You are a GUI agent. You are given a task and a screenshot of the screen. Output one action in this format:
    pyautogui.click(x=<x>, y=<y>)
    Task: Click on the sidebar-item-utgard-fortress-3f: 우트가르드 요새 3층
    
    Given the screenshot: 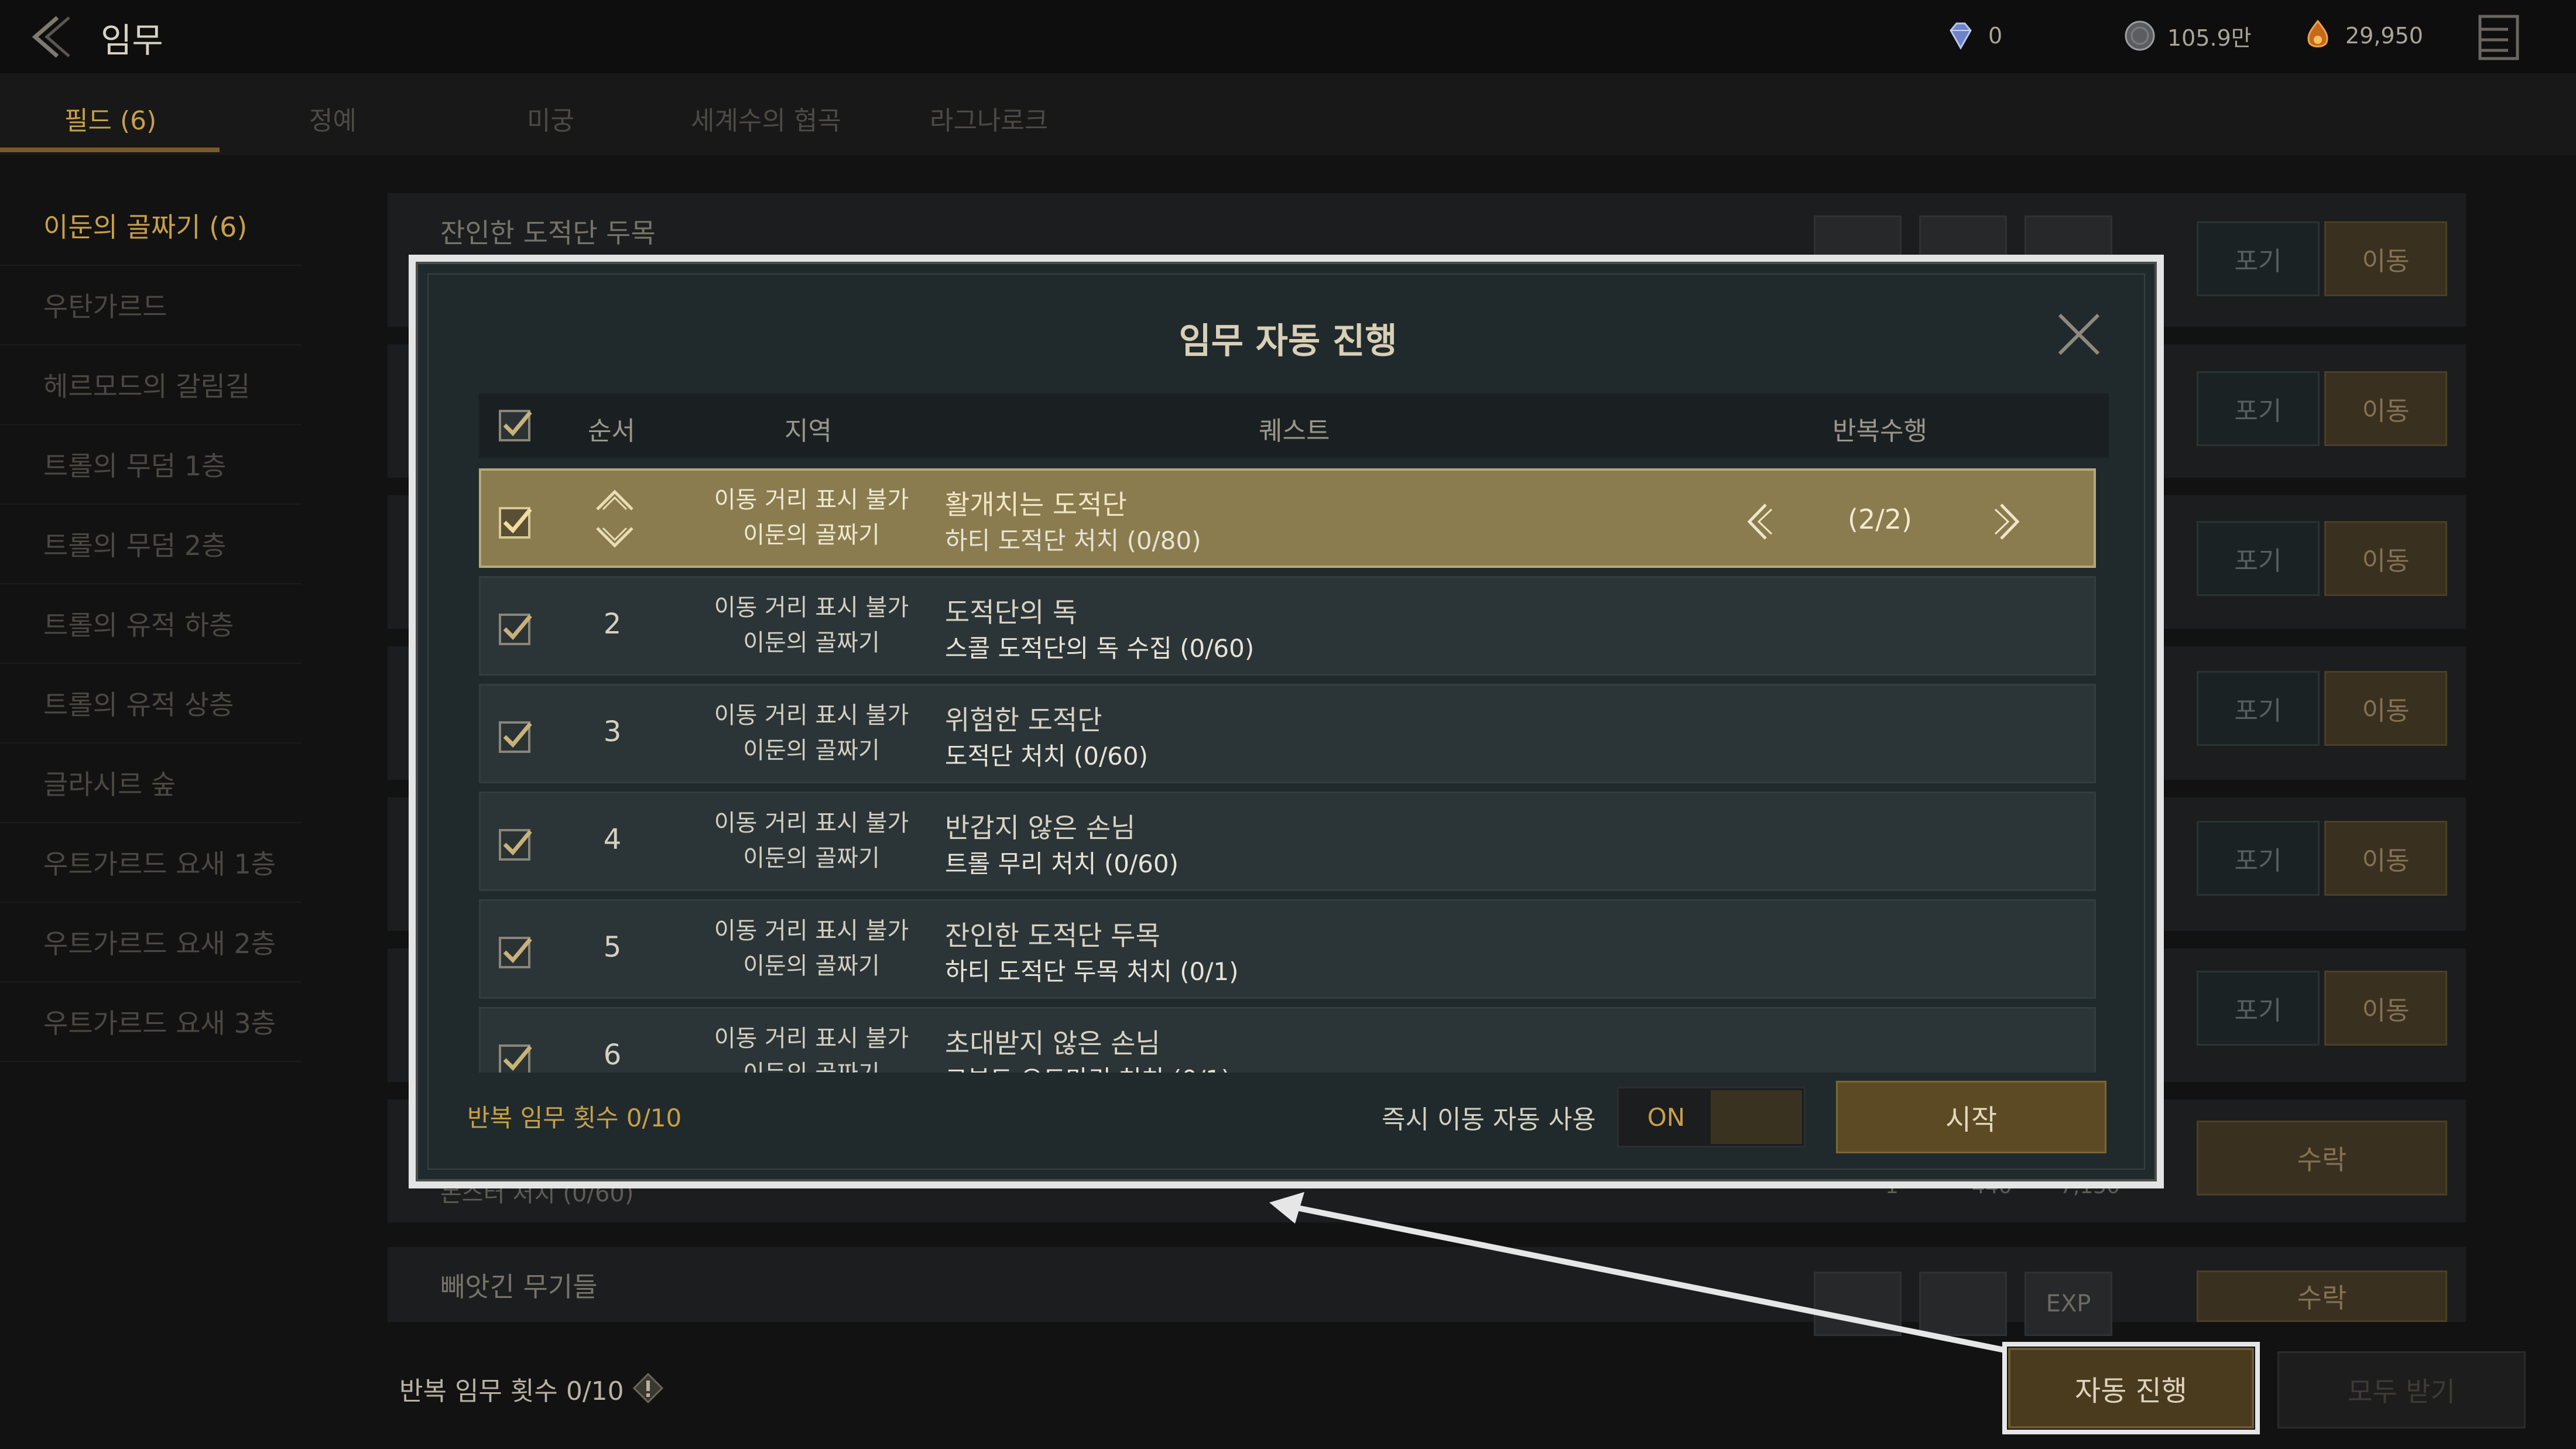 What is the action you would take?
    pyautogui.click(x=151, y=1022)
    